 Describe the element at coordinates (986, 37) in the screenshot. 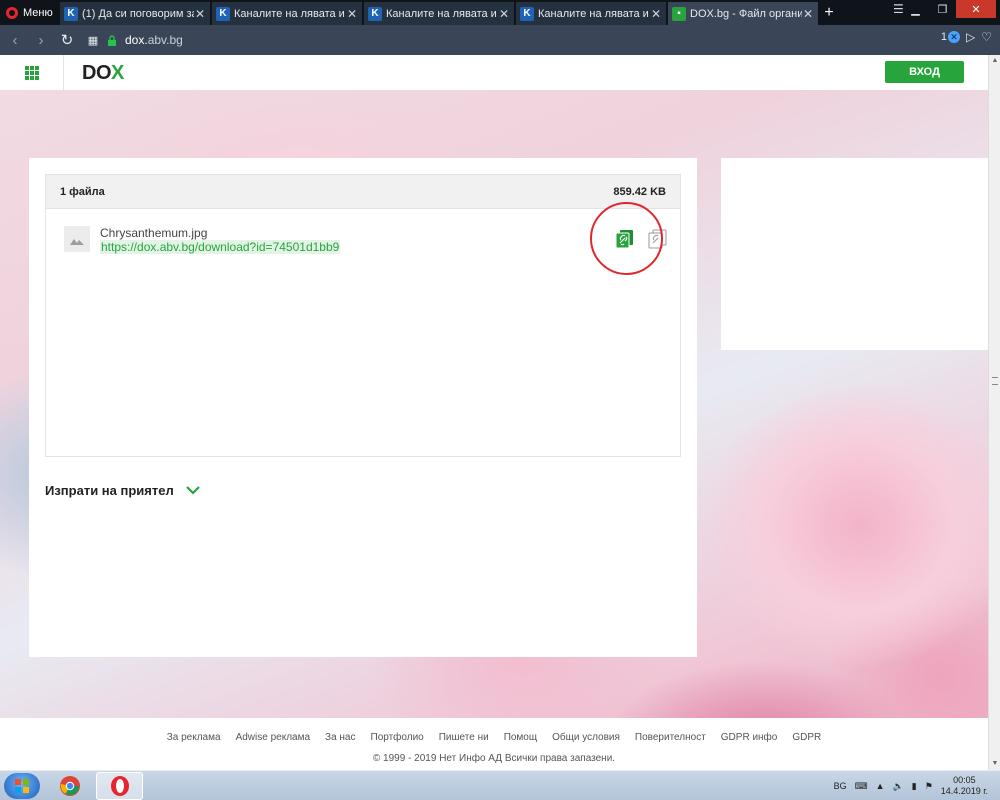

I see `bookmark-heart-icon: ♡` at that location.